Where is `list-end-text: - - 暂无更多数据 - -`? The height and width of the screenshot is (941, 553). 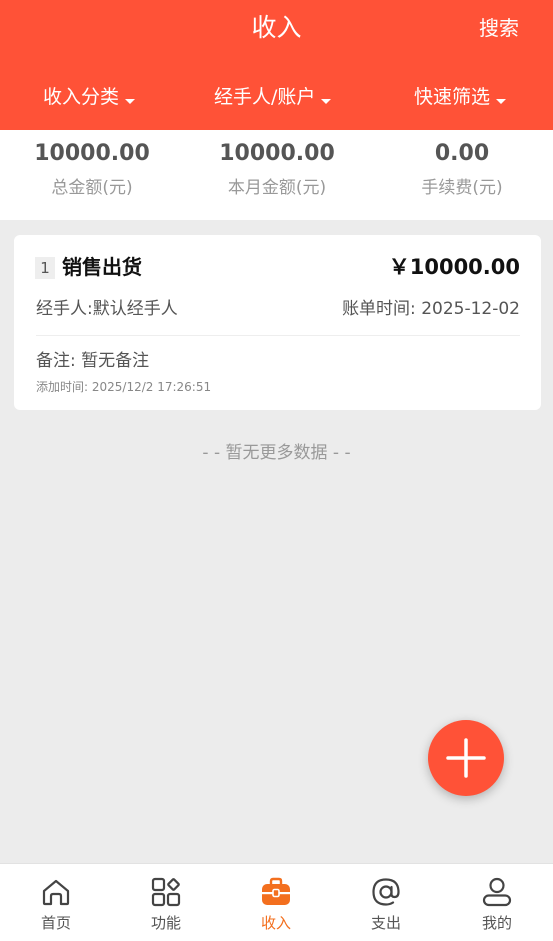
list-end-text: - - 暂无更多数据 - - is located at coordinates (276, 453).